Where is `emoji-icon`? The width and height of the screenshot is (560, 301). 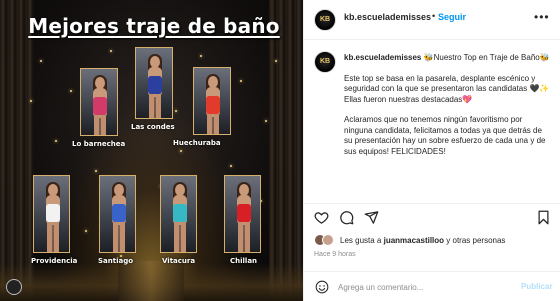
emoji-icon is located at coordinates (322, 287).